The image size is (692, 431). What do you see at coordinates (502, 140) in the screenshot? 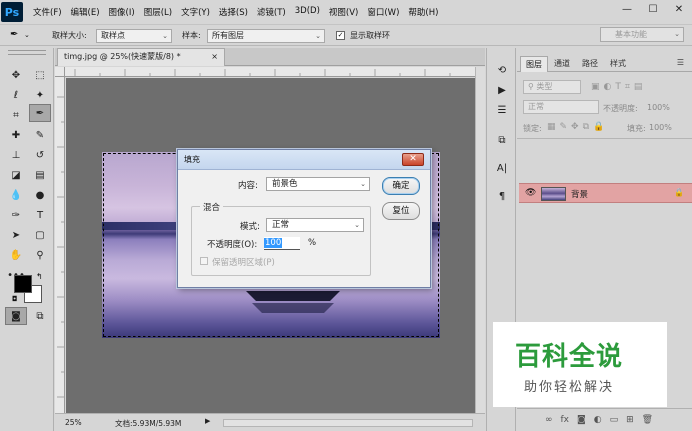
I see `clone-source-panel-icon: ⧉` at bounding box center [502, 140].